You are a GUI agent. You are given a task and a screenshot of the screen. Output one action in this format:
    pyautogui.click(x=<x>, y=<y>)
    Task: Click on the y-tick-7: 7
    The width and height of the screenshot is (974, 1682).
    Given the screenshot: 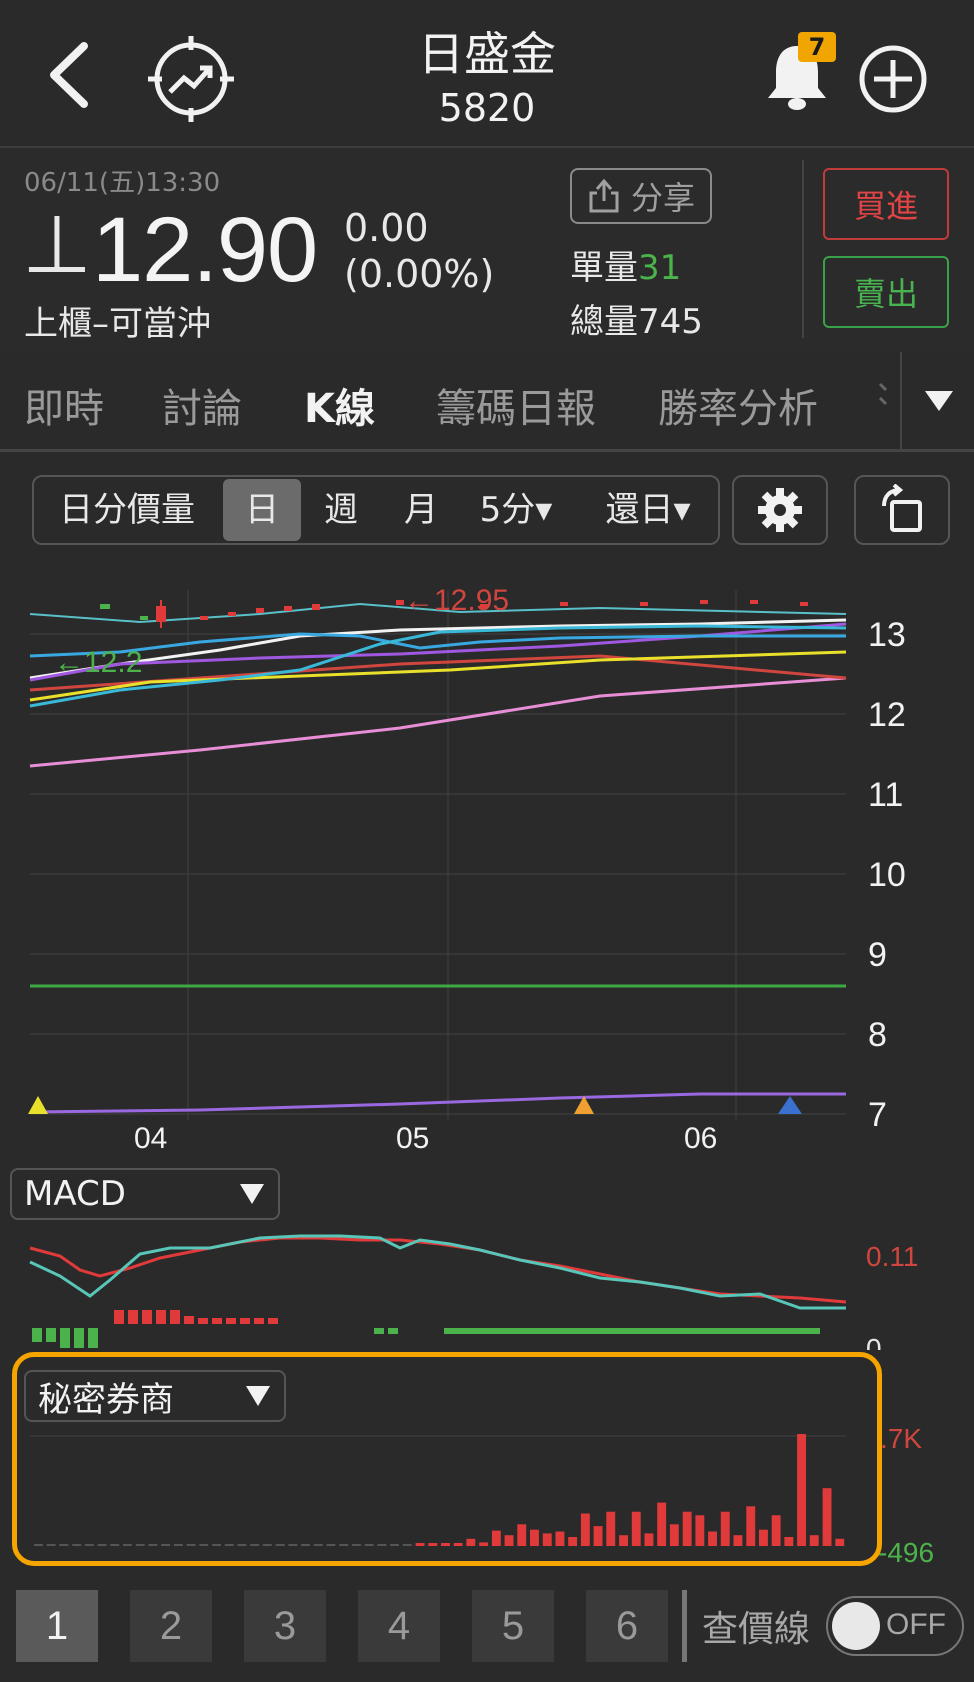 What is the action you would take?
    pyautogui.click(x=877, y=1115)
    